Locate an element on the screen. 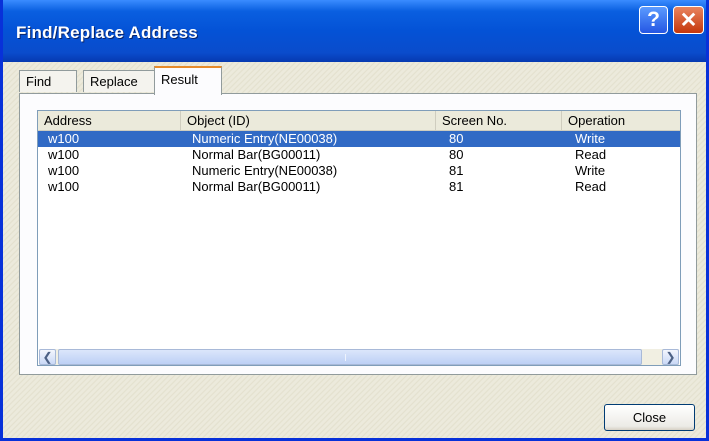 This screenshot has height=441, width=709. tab-replace: Replace is located at coordinates (119, 81).